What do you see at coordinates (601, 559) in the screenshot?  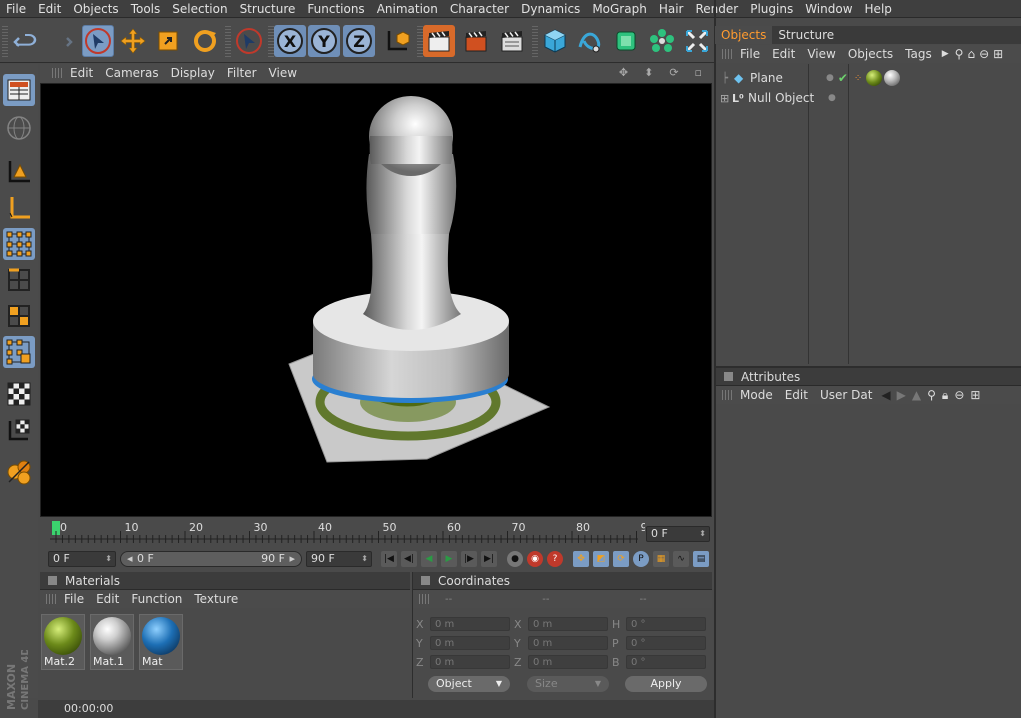 I see `key-scale-button: ◩` at bounding box center [601, 559].